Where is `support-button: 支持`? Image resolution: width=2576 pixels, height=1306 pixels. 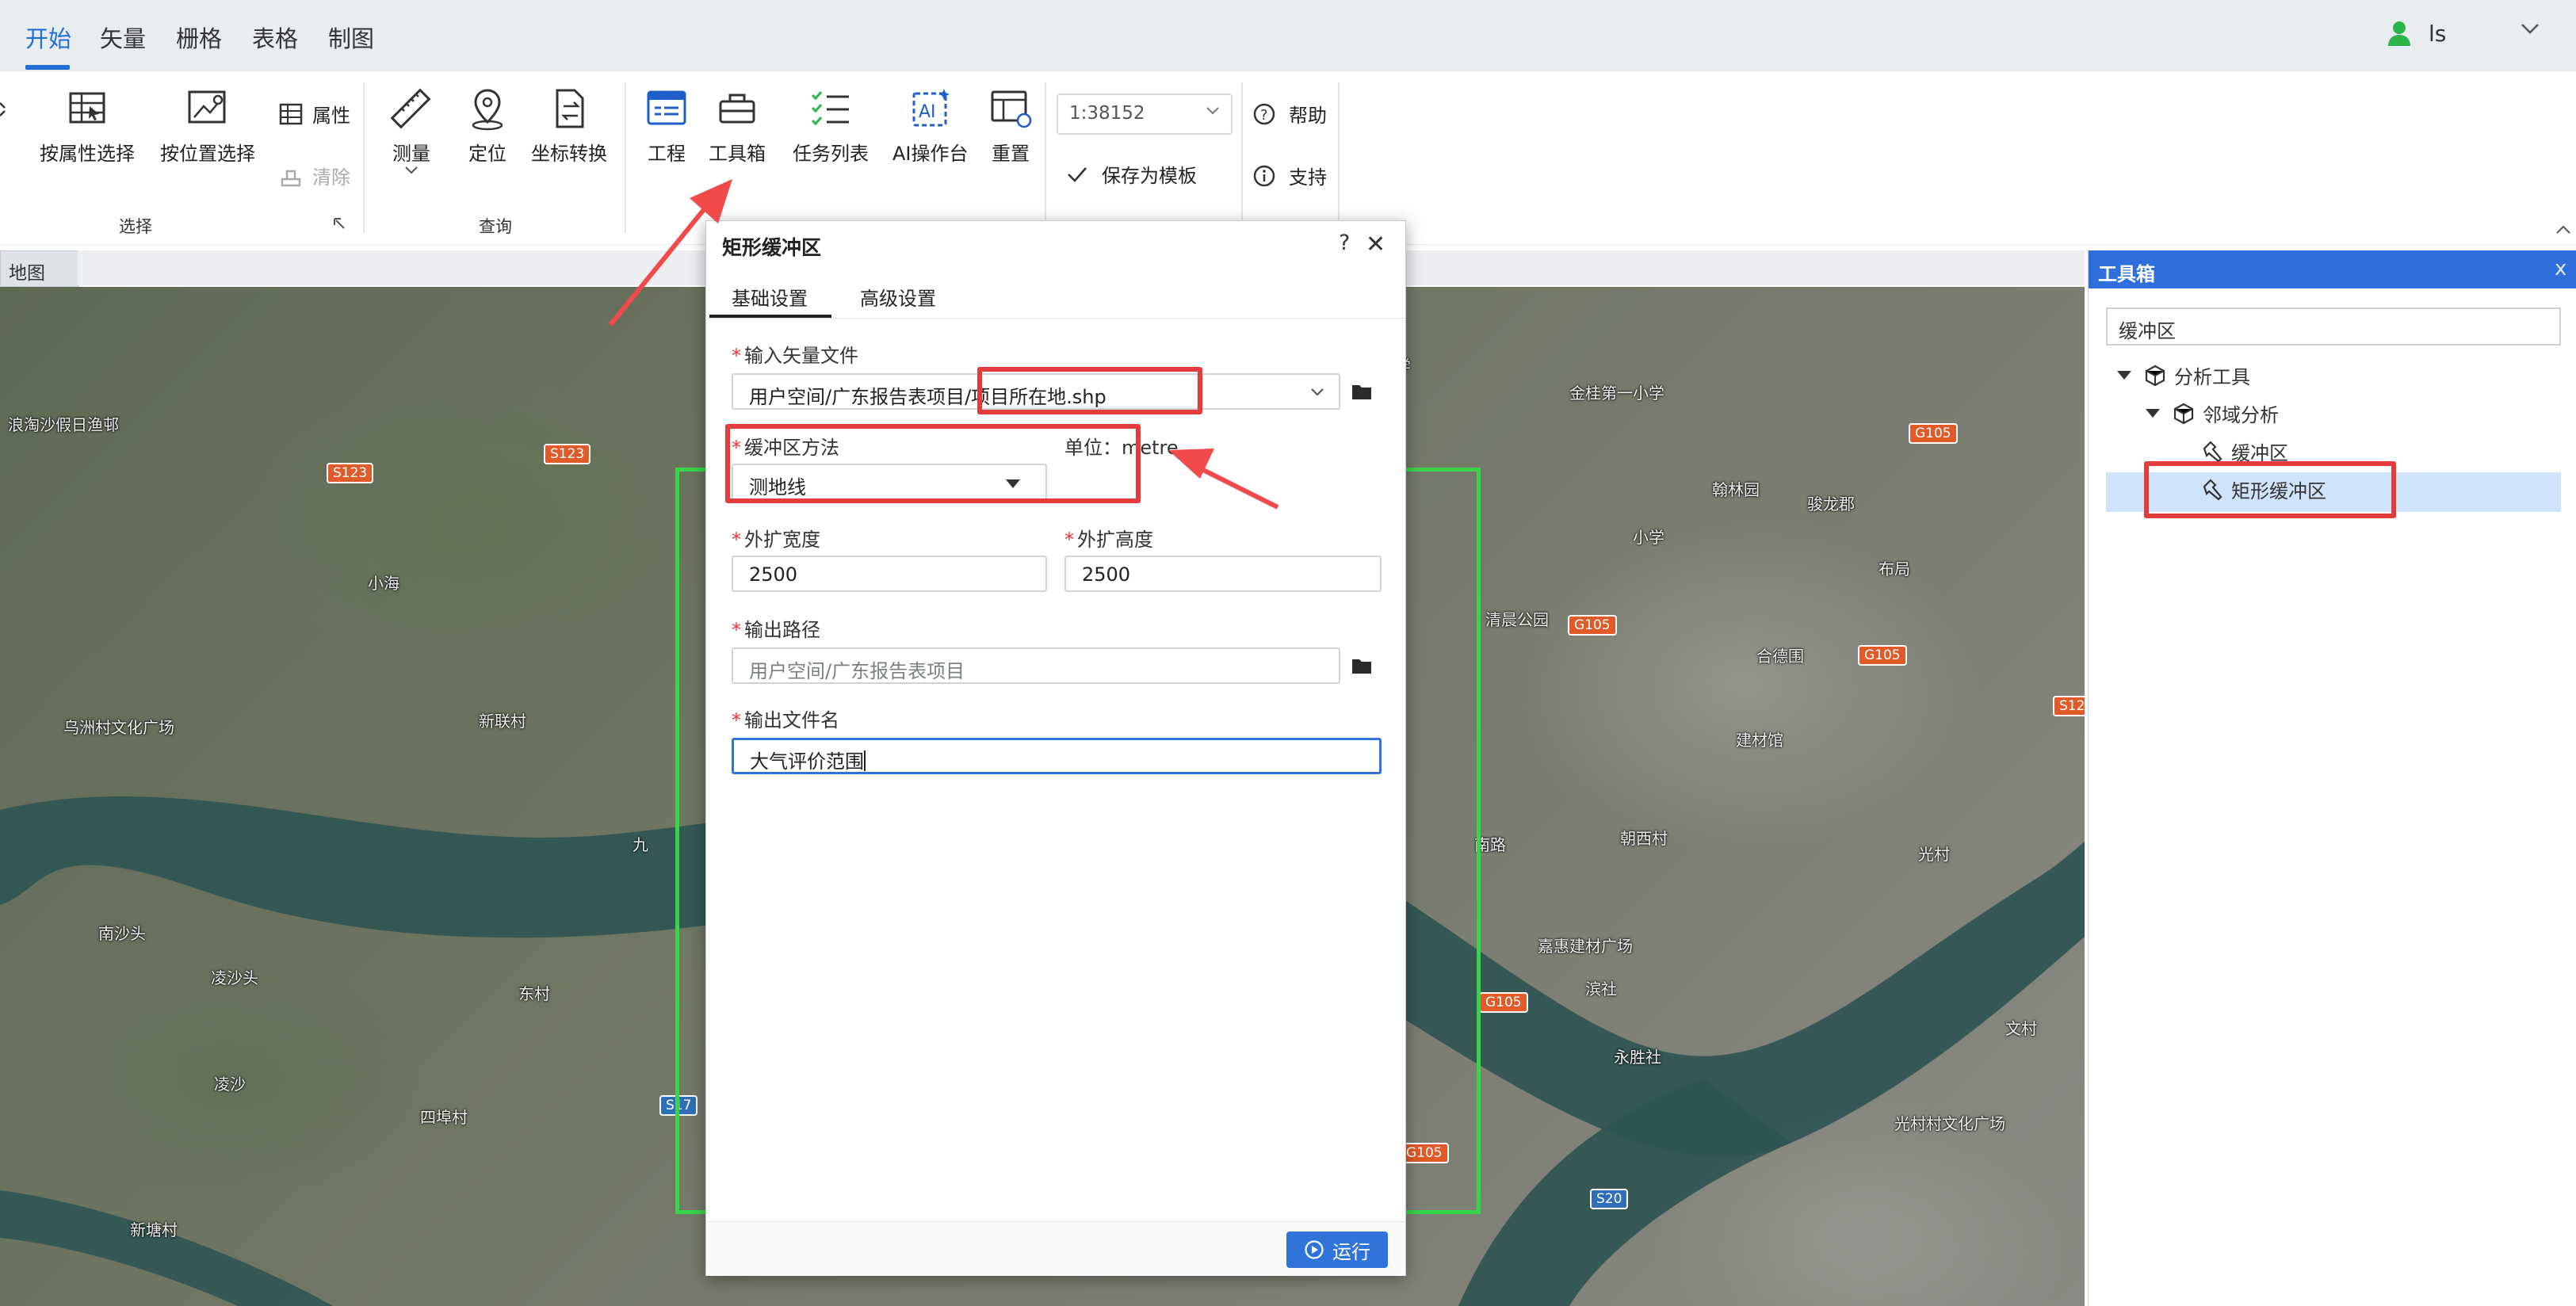
support-button: 支持 is located at coordinates (1289, 176).